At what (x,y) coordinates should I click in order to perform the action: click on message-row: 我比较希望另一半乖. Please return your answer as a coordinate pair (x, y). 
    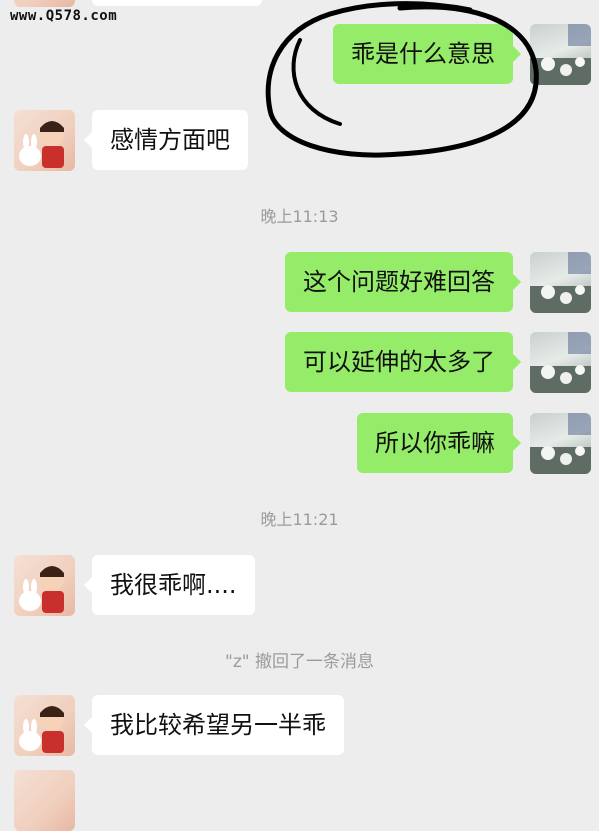
    Looking at the image, I should click on (179, 725).